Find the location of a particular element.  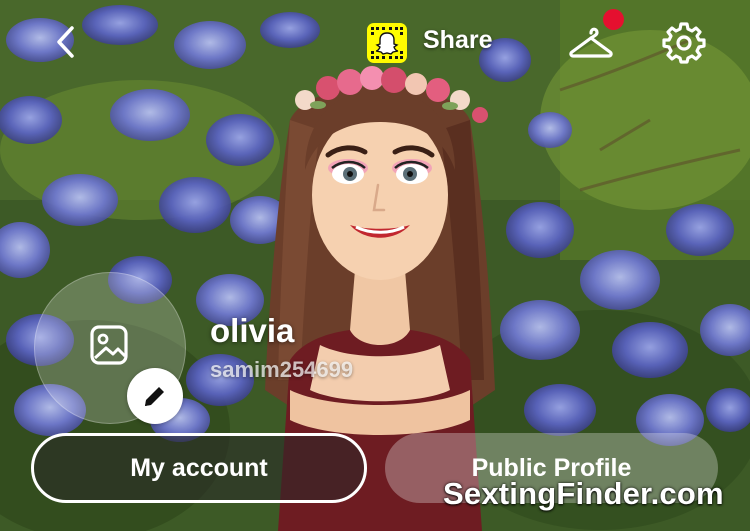

username: samim254699 is located at coordinates (282, 369).